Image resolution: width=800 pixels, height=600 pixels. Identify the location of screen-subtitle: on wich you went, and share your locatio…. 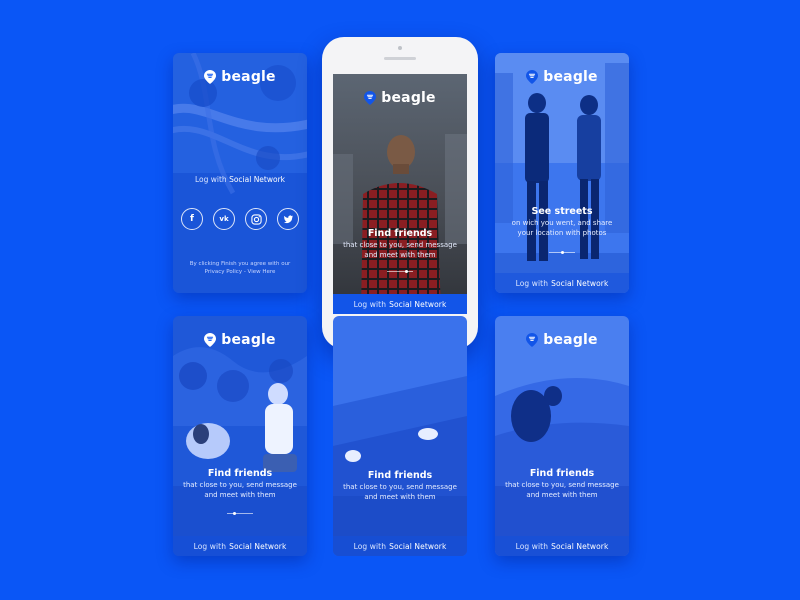
(562, 228).